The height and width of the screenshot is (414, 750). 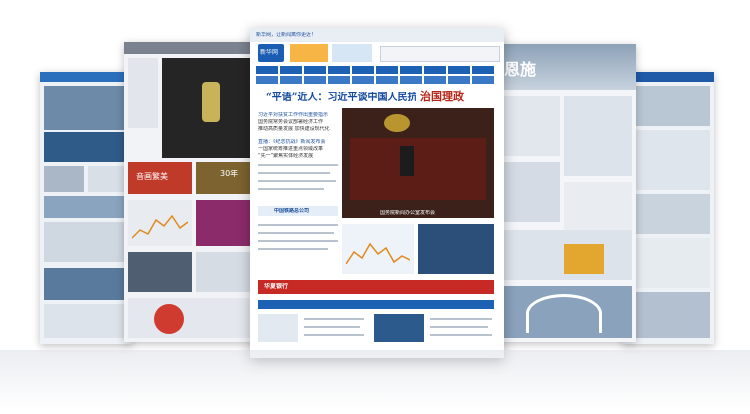 What do you see at coordinates (298, 115) in the screenshot?
I see `lead-item: 习近平对扶贫工作作出重要指示` at bounding box center [298, 115].